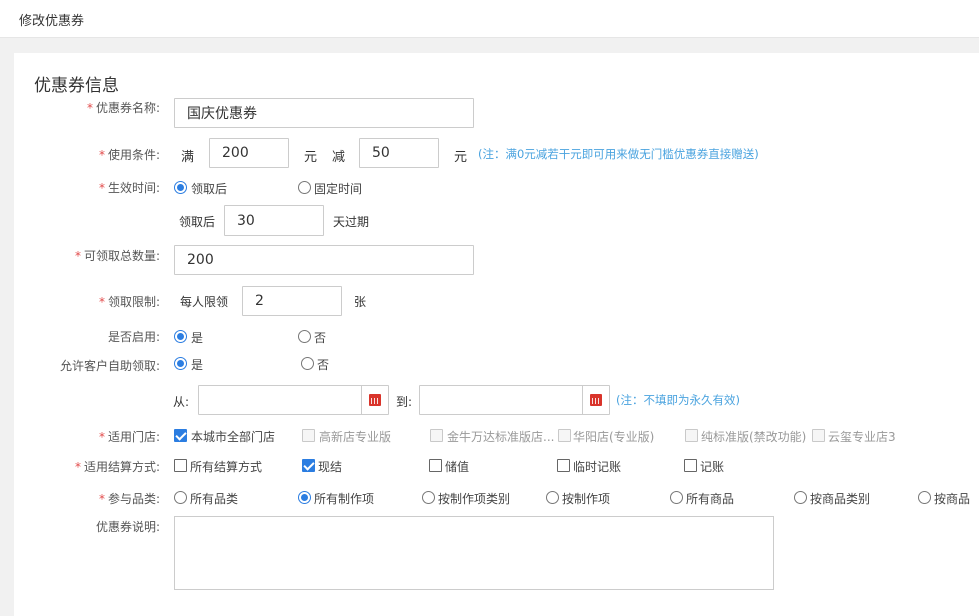 The width and height of the screenshot is (979, 616). Describe the element at coordinates (952, 498) in the screenshot. I see `category-option-label: 按商品` at that location.